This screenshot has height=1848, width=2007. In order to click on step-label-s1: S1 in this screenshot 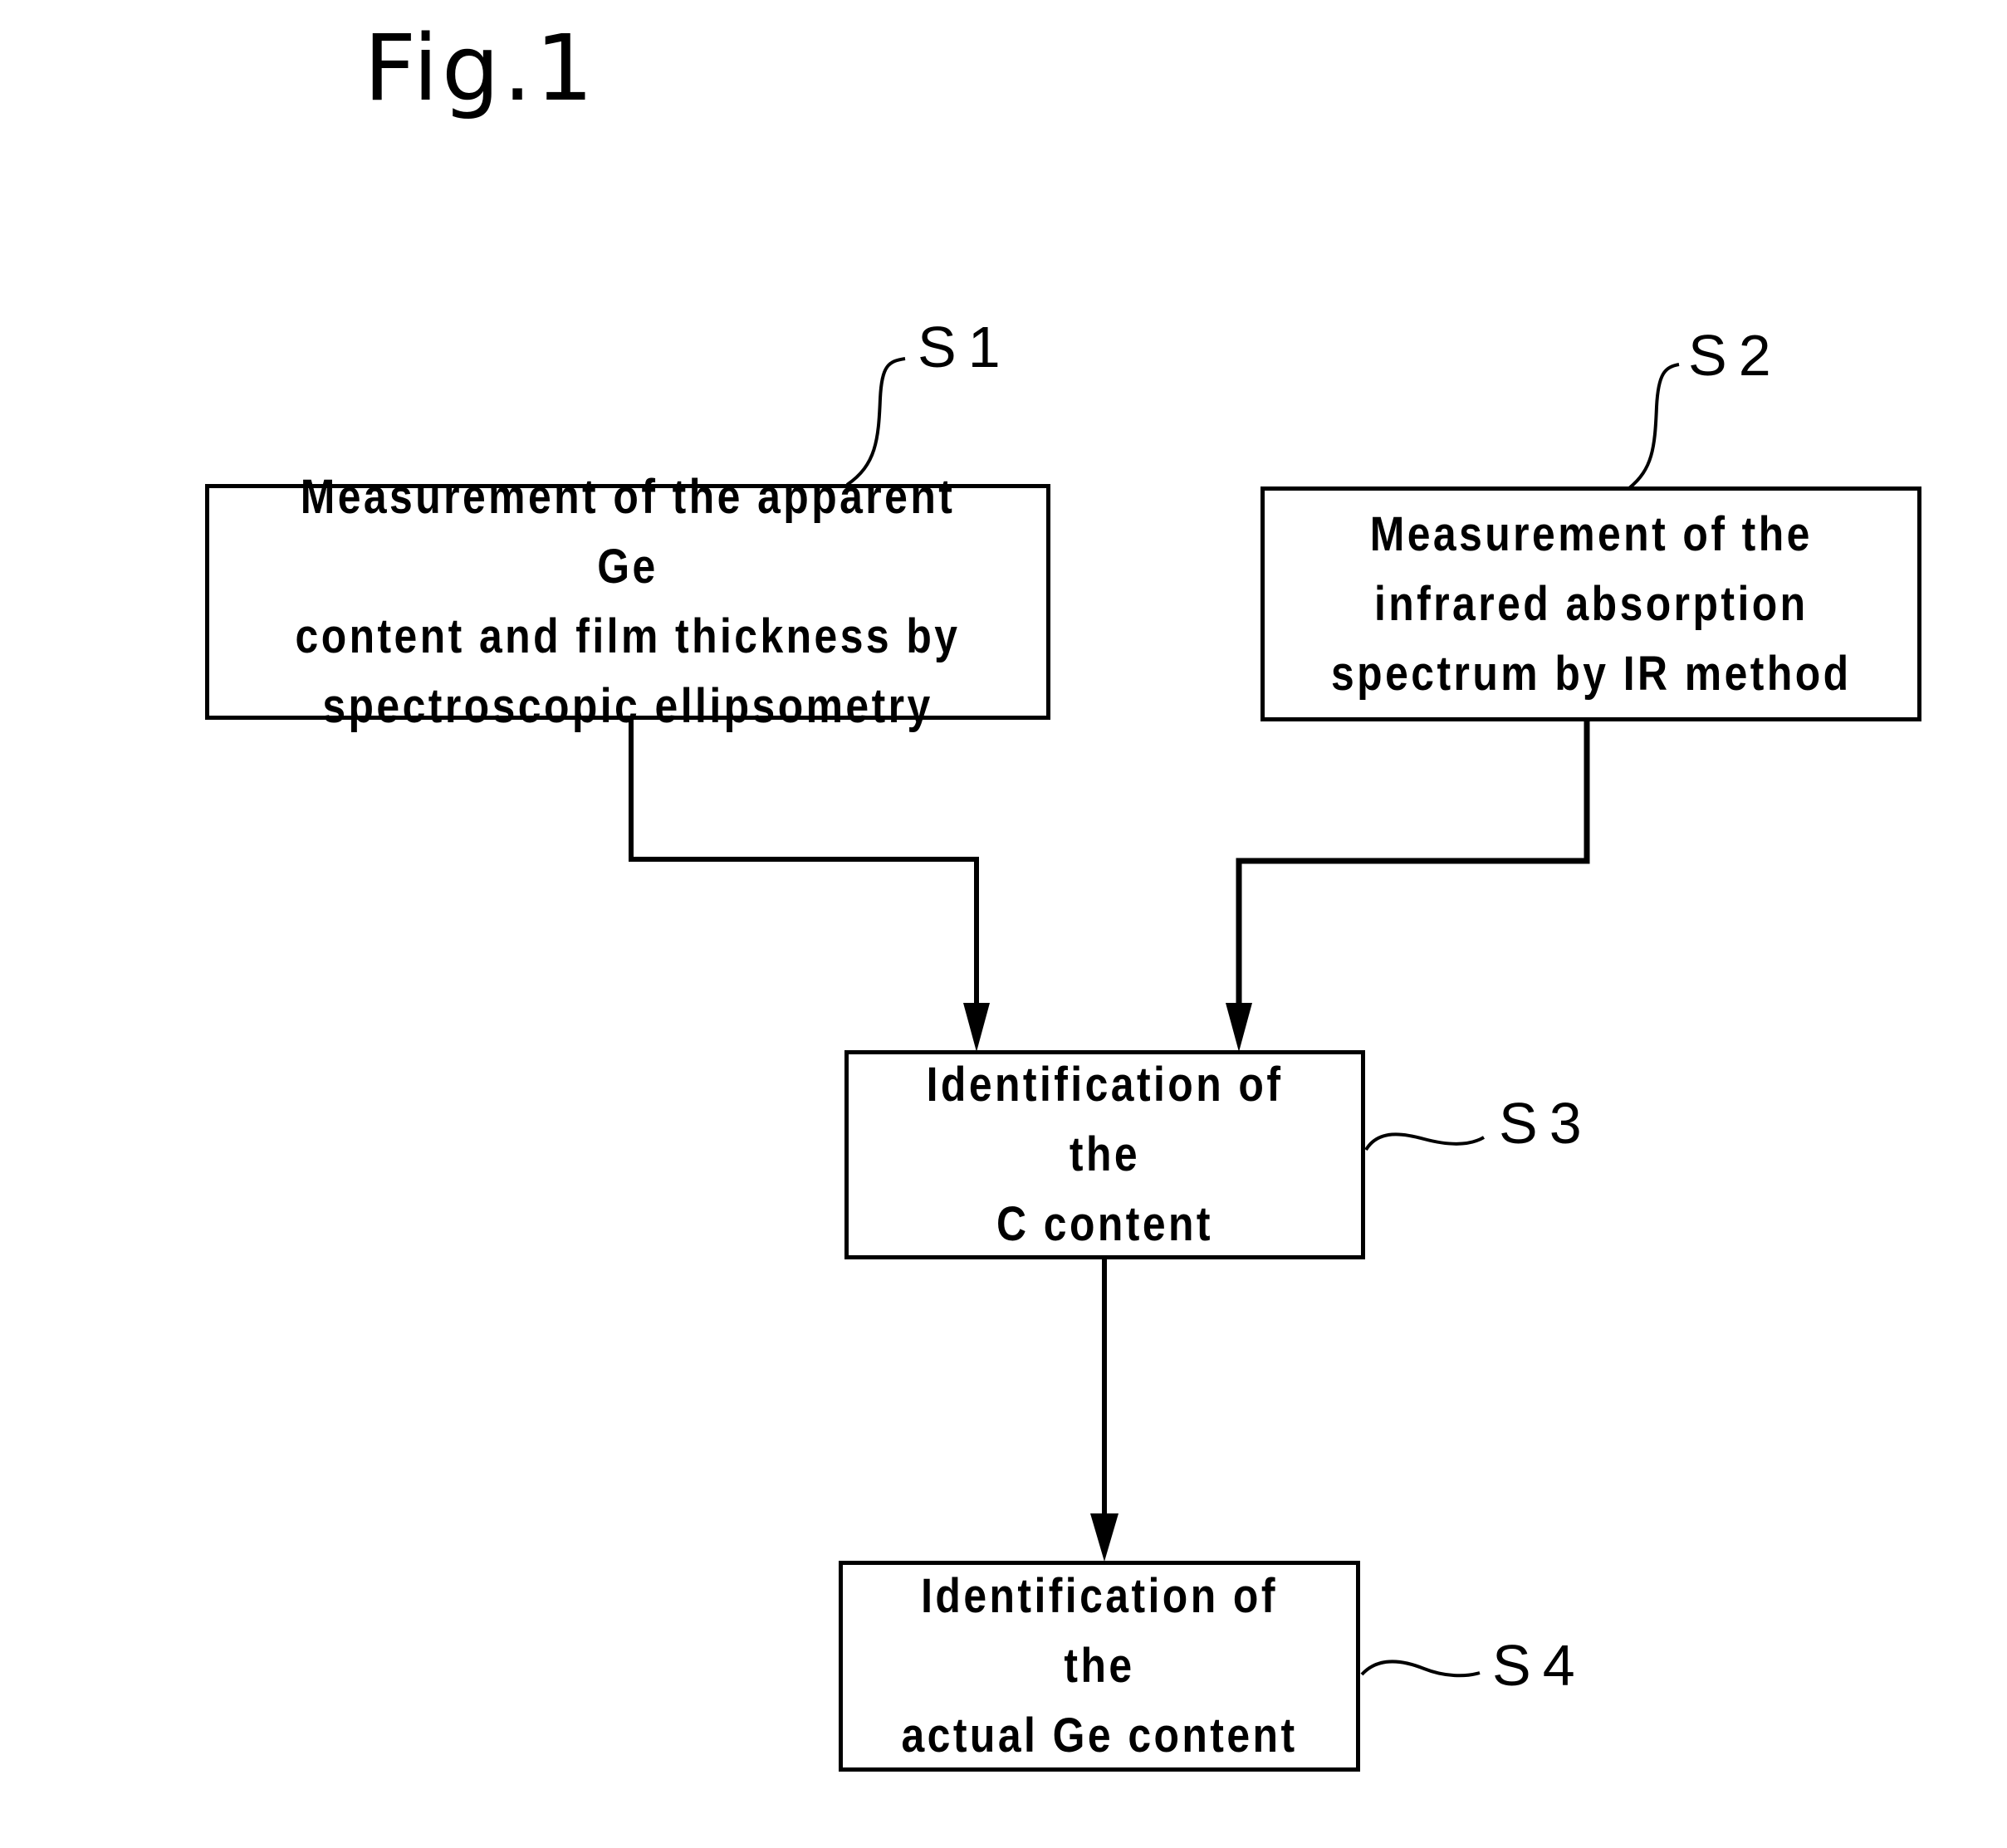, I will do `click(965, 347)`.